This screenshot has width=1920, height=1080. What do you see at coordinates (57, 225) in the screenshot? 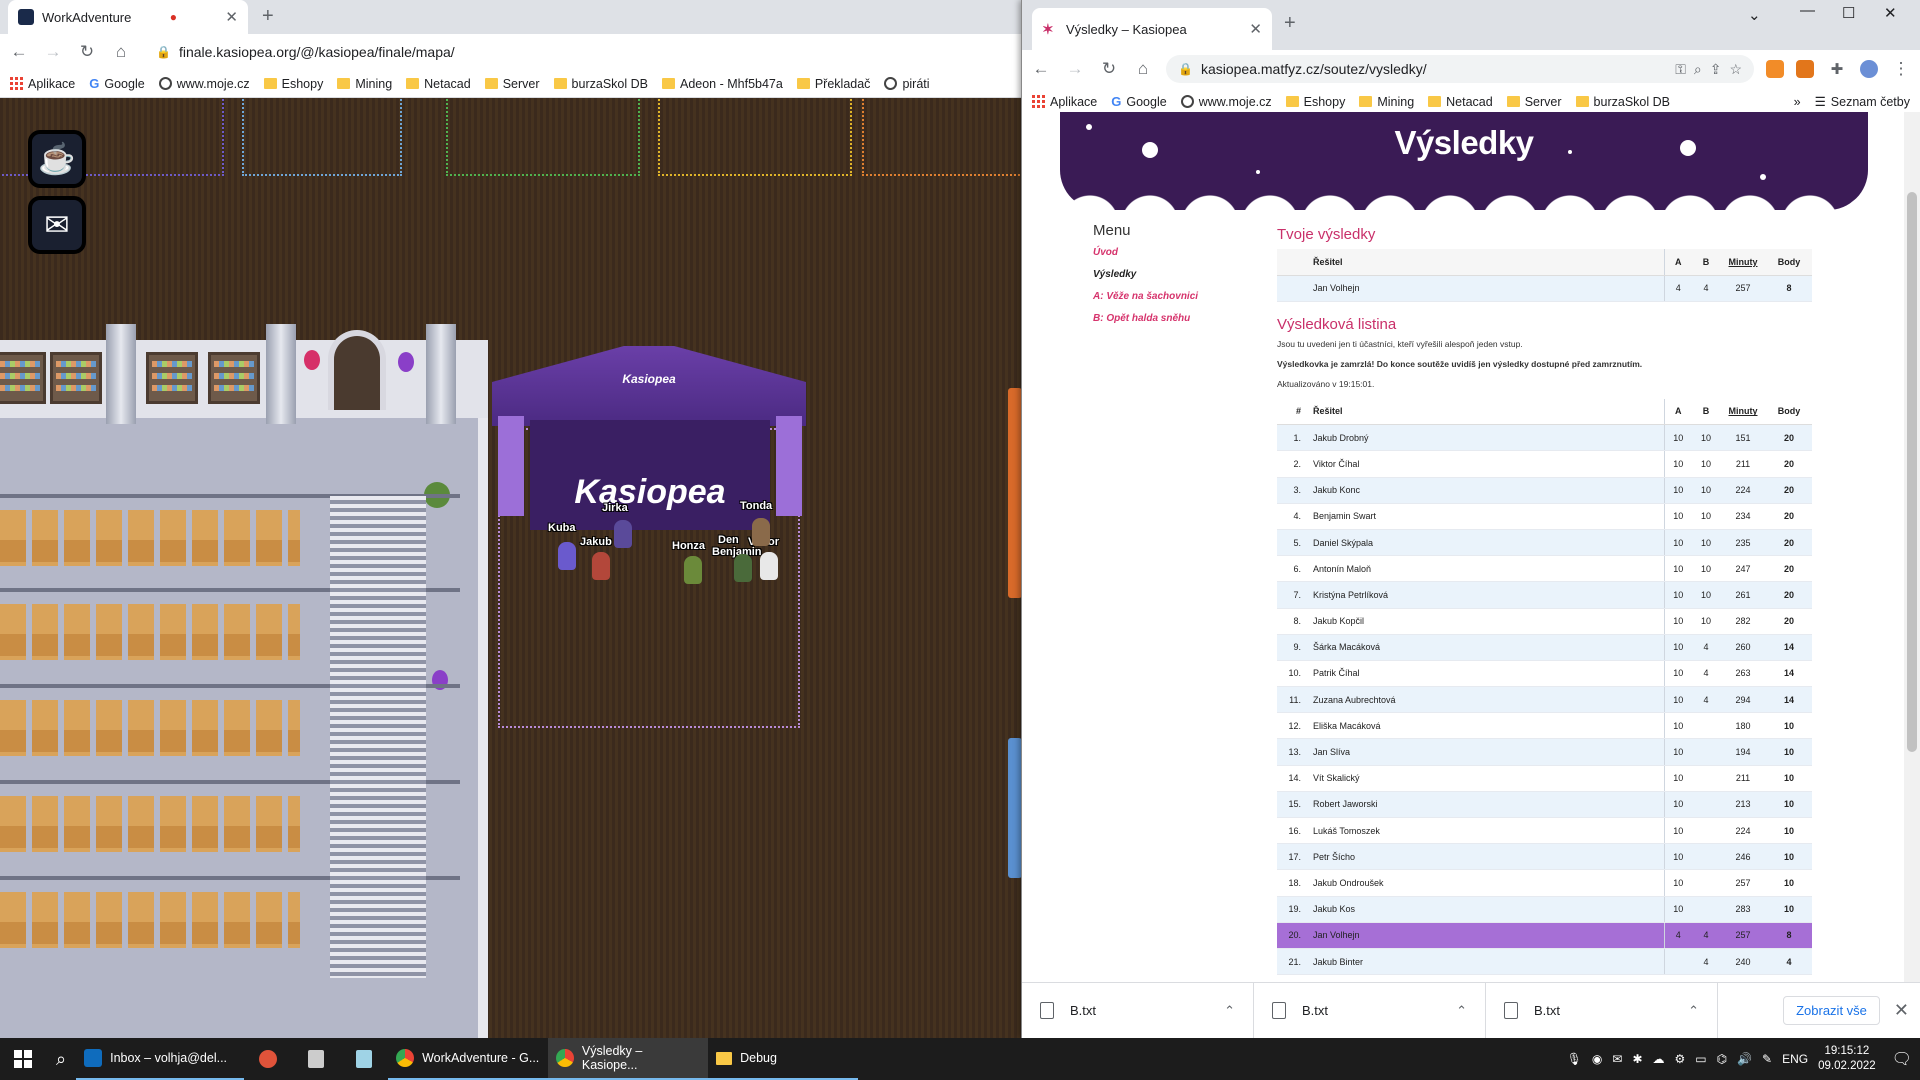
I see `mail-button: ✉` at bounding box center [57, 225].